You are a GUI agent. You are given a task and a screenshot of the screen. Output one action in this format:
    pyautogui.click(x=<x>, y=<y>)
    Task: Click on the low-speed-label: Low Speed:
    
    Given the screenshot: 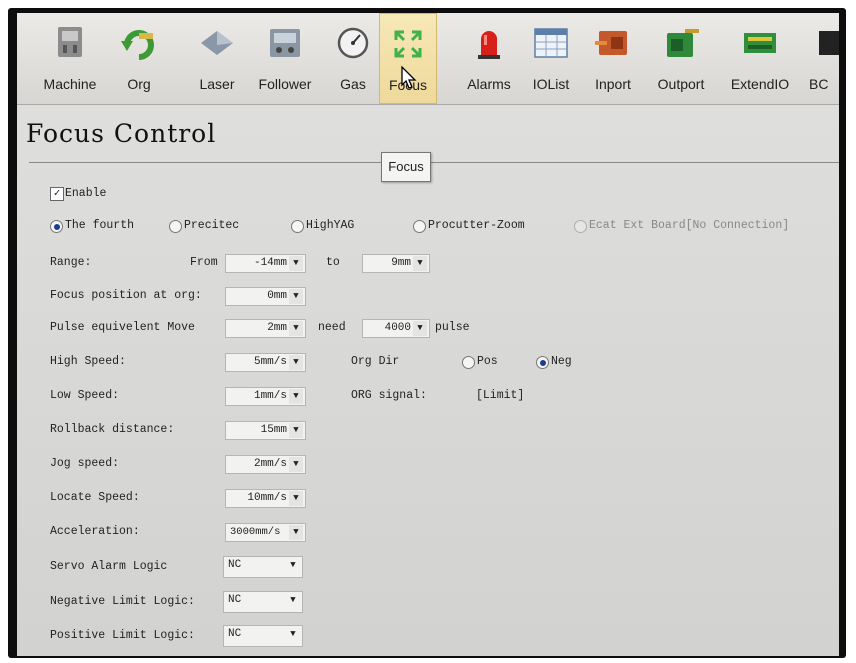 What is the action you would take?
    pyautogui.click(x=85, y=395)
    